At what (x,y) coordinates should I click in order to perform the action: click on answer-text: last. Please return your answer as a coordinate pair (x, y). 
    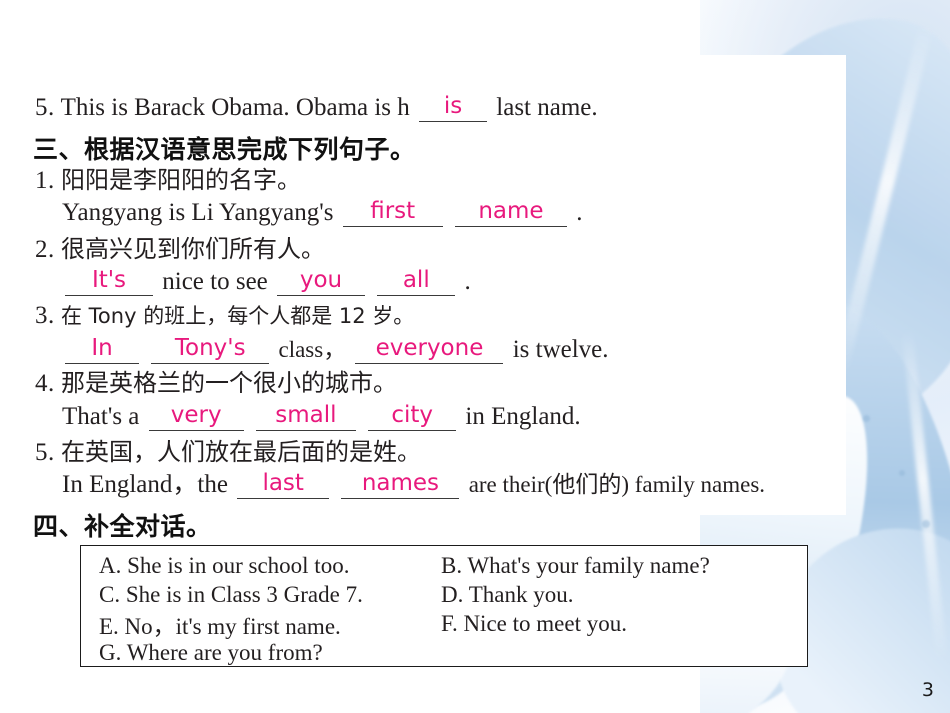
    Looking at the image, I should click on (283, 483).